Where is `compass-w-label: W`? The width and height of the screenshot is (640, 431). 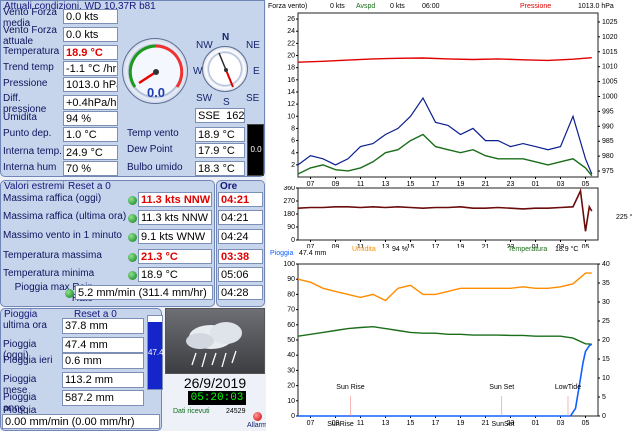 compass-w-label: W is located at coordinates (198, 71).